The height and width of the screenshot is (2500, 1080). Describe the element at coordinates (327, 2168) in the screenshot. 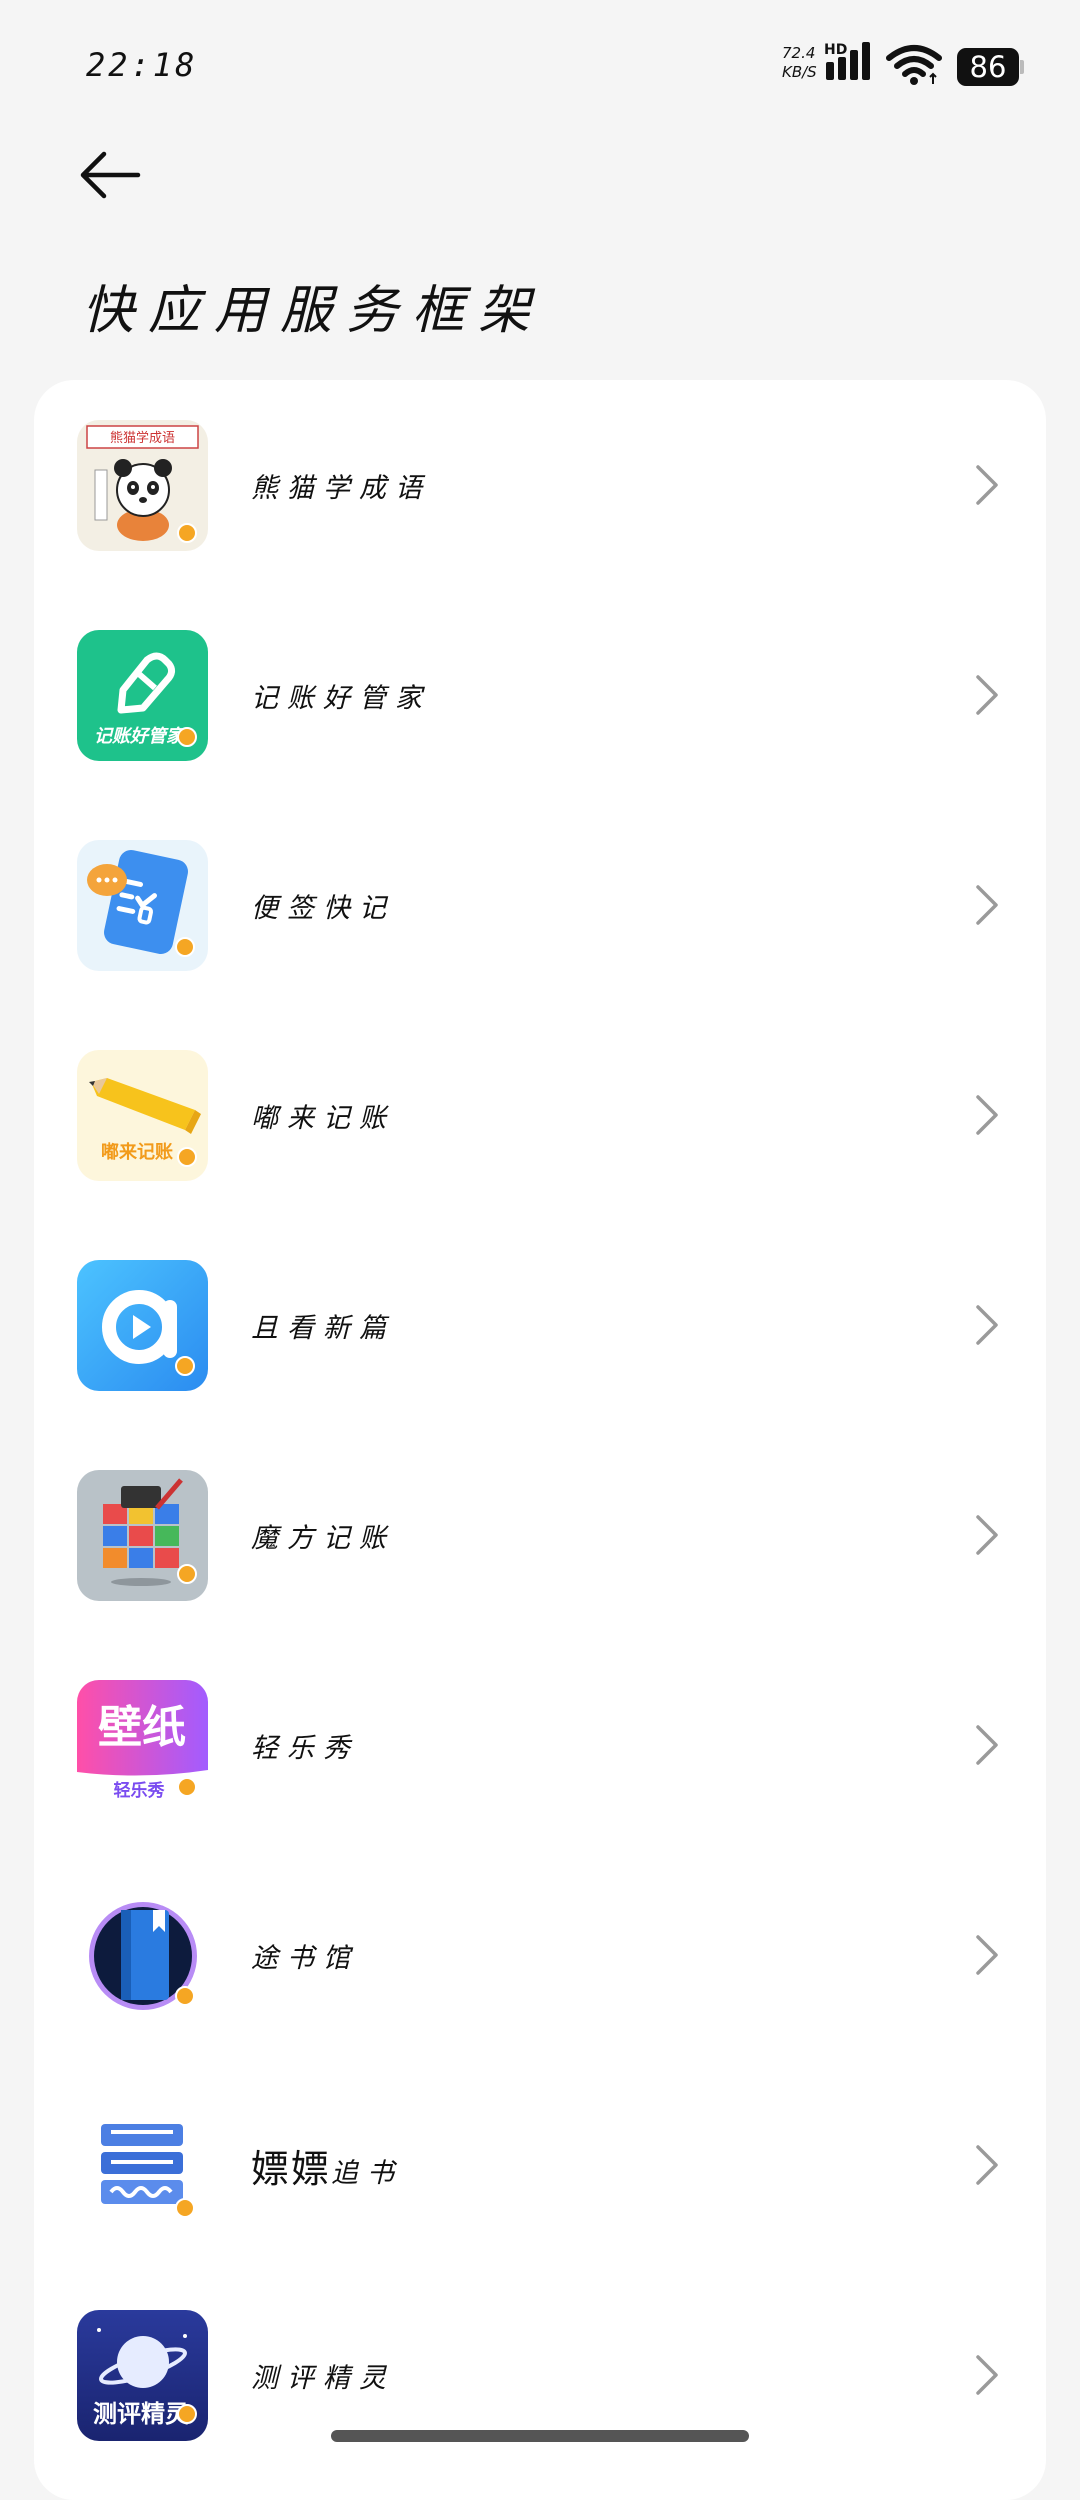

I see `app-name: 嫖嫖追书` at that location.